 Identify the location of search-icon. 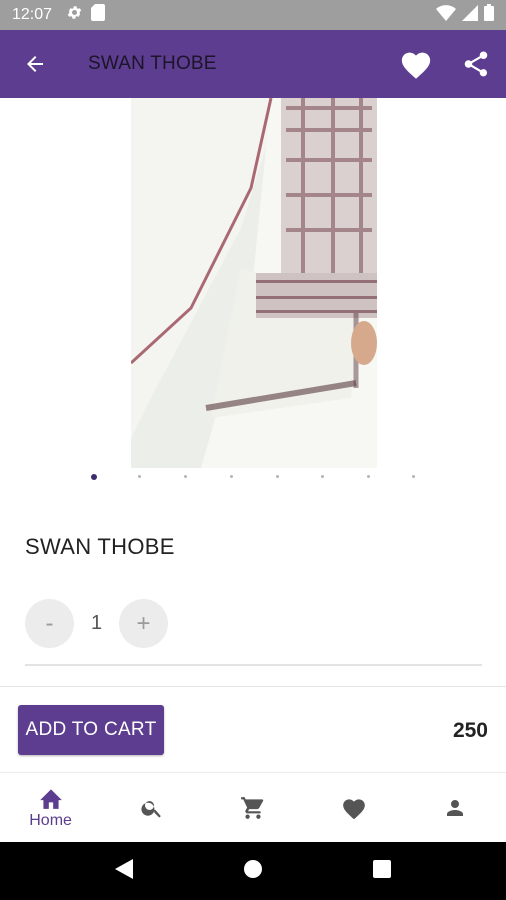
(151, 809).